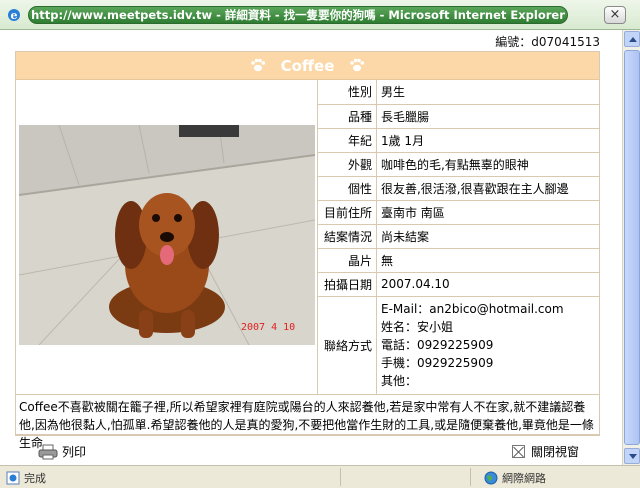 This screenshot has height=488, width=640. What do you see at coordinates (491, 478) in the screenshot?
I see `globe-icon` at bounding box center [491, 478].